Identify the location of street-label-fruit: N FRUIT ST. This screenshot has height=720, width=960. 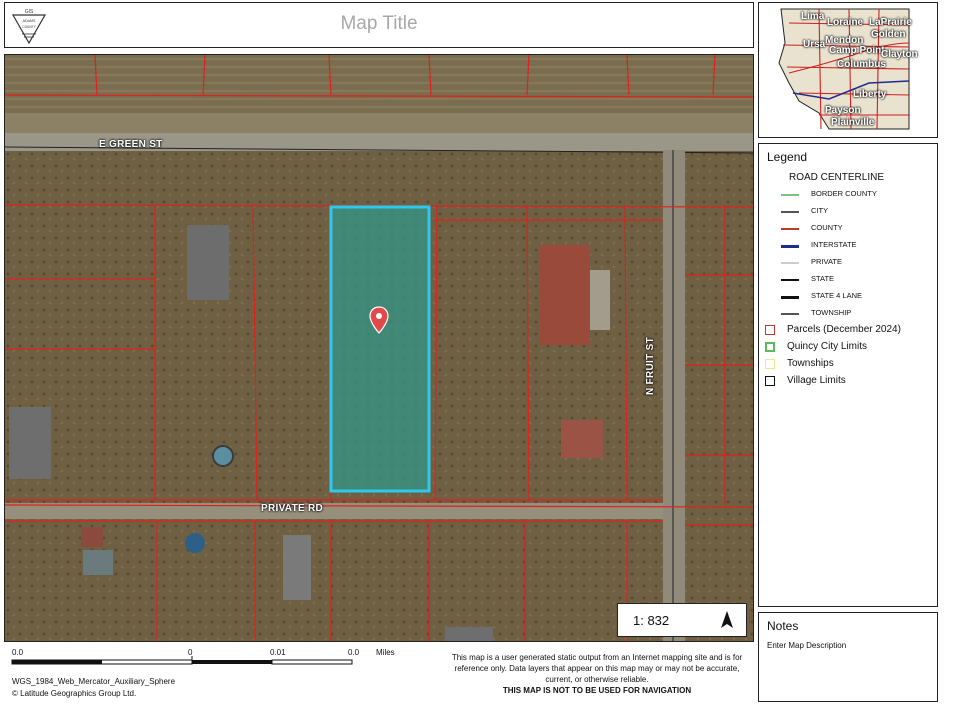
(650, 366).